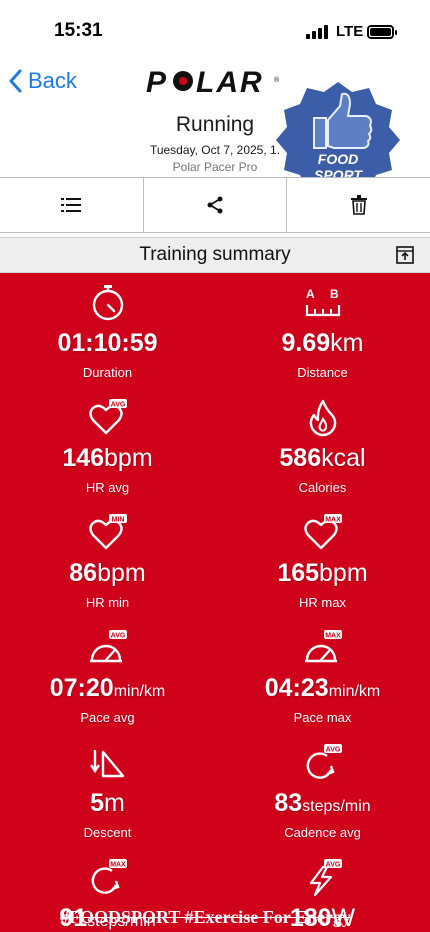  What do you see at coordinates (322, 418) in the screenshot?
I see `flame-icon` at bounding box center [322, 418].